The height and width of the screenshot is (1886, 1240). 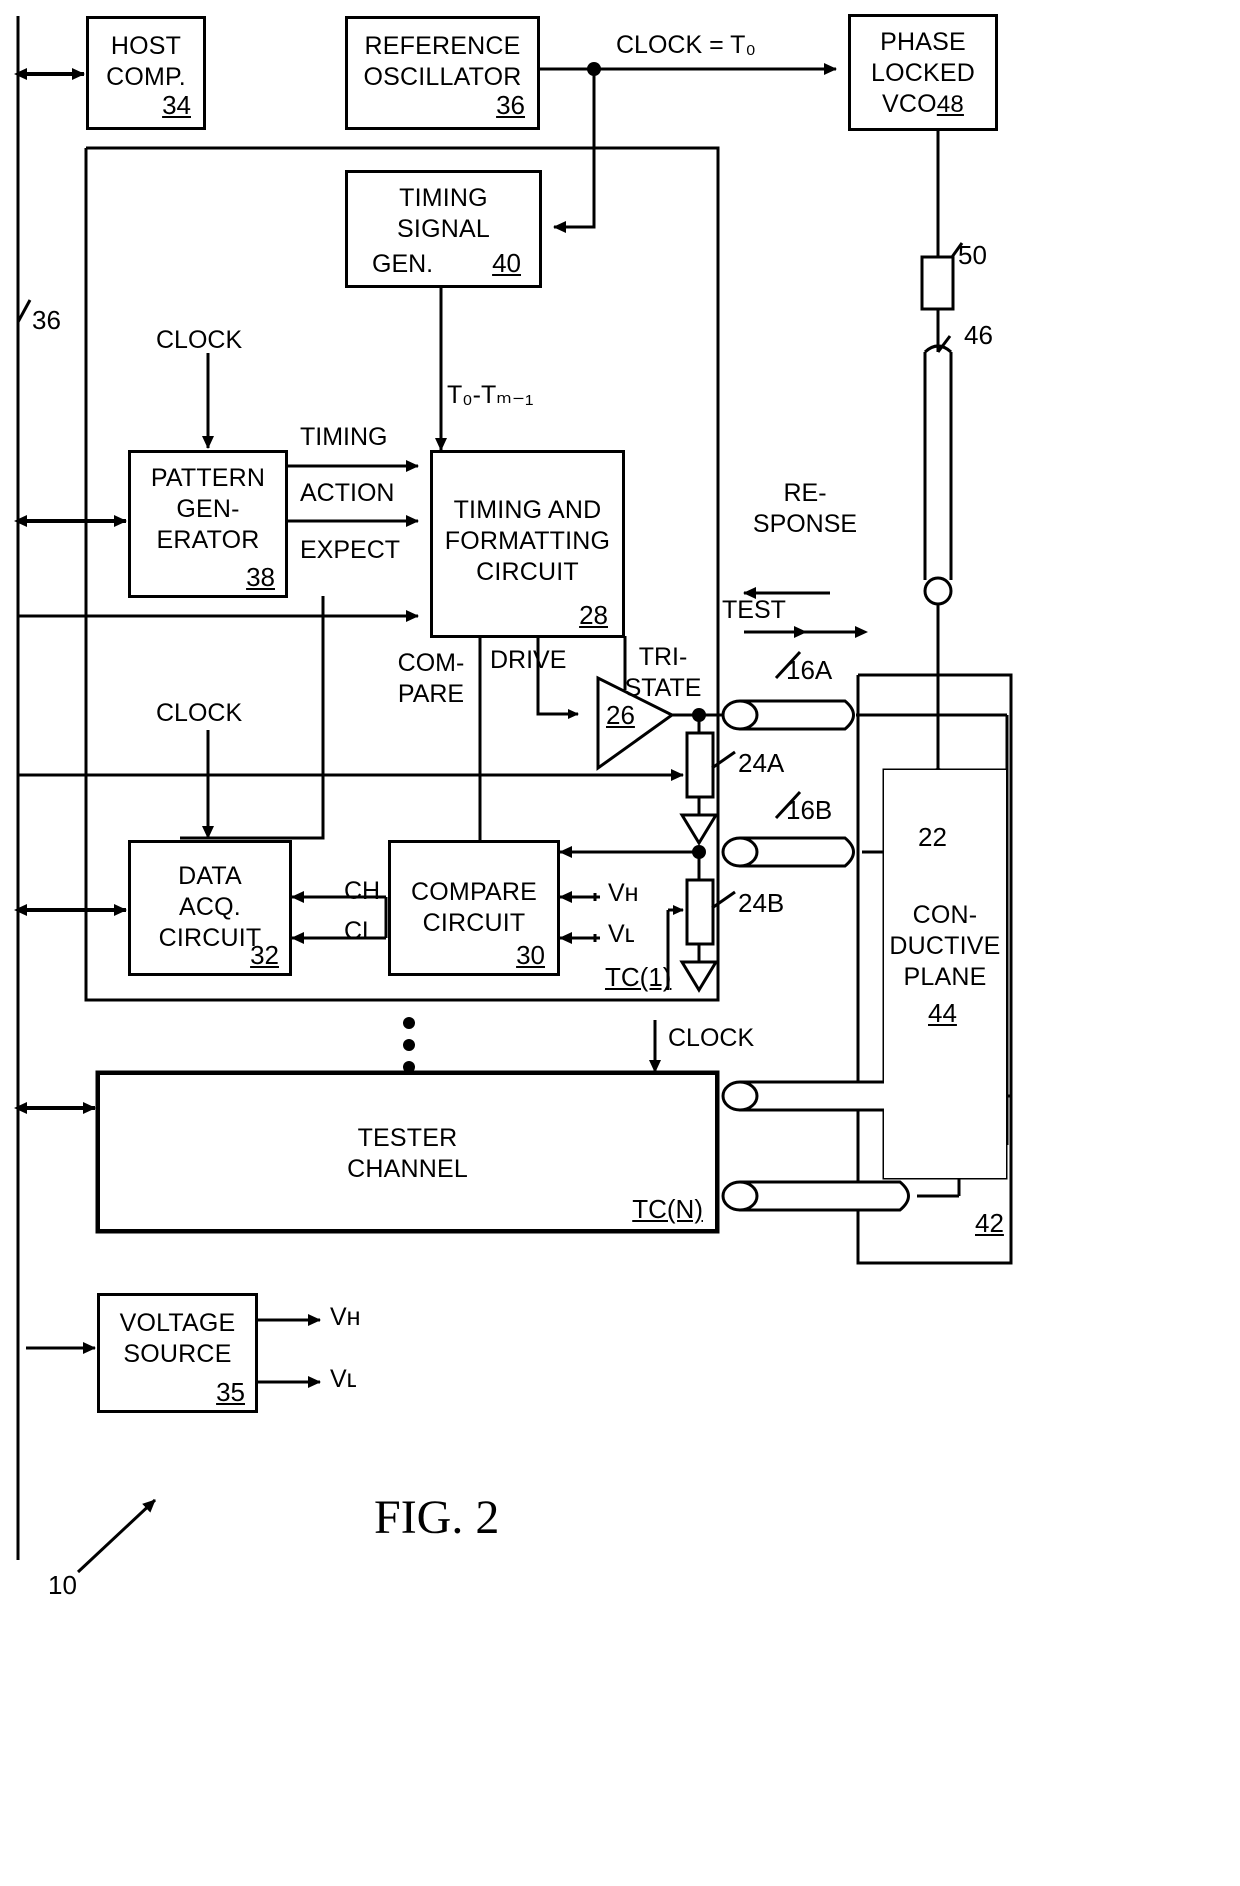 I want to click on compare-ref: 30, so click(x=530, y=955).